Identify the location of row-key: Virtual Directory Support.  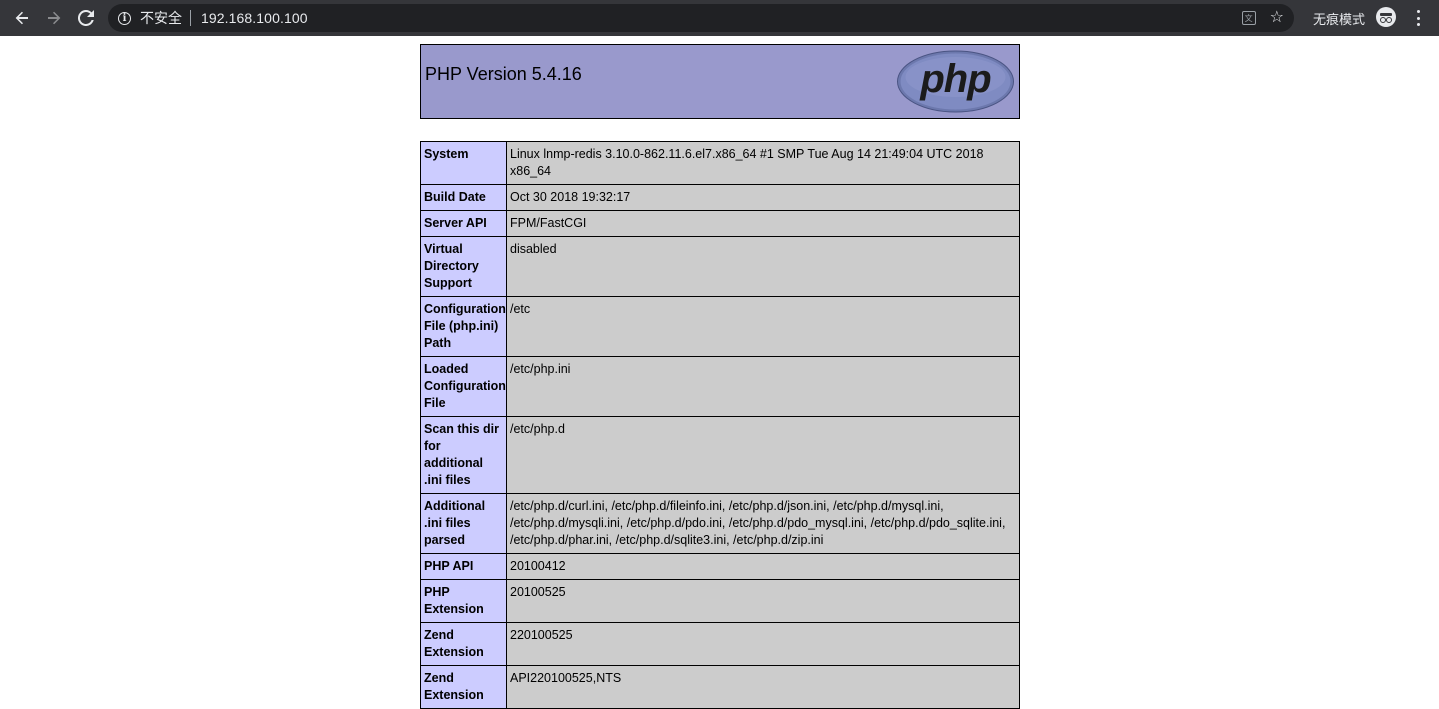
(463, 266).